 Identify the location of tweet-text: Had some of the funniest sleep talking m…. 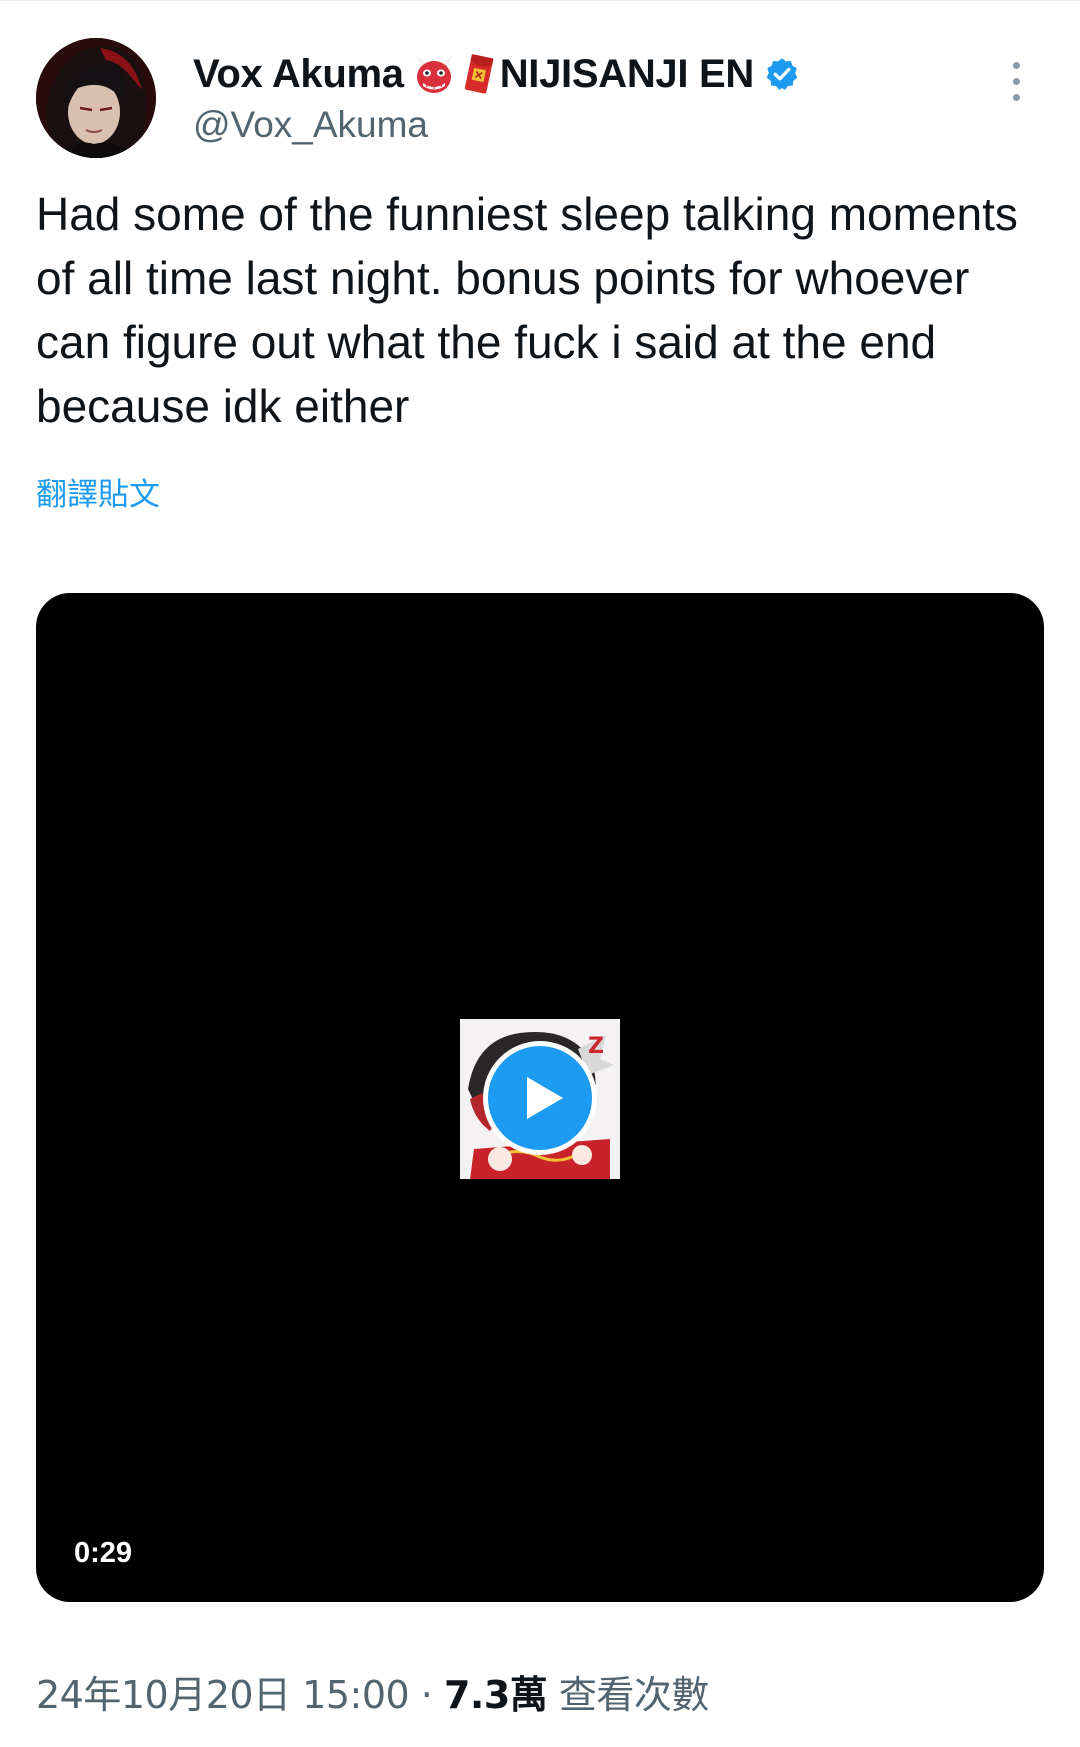
(527, 310).